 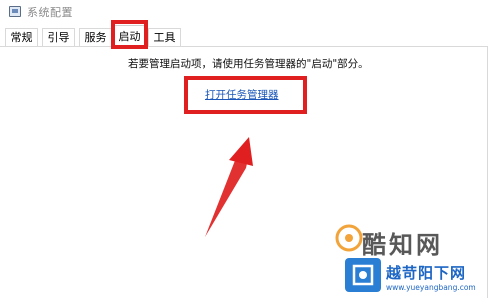 I want to click on pointer-arrow, so click(x=229, y=187).